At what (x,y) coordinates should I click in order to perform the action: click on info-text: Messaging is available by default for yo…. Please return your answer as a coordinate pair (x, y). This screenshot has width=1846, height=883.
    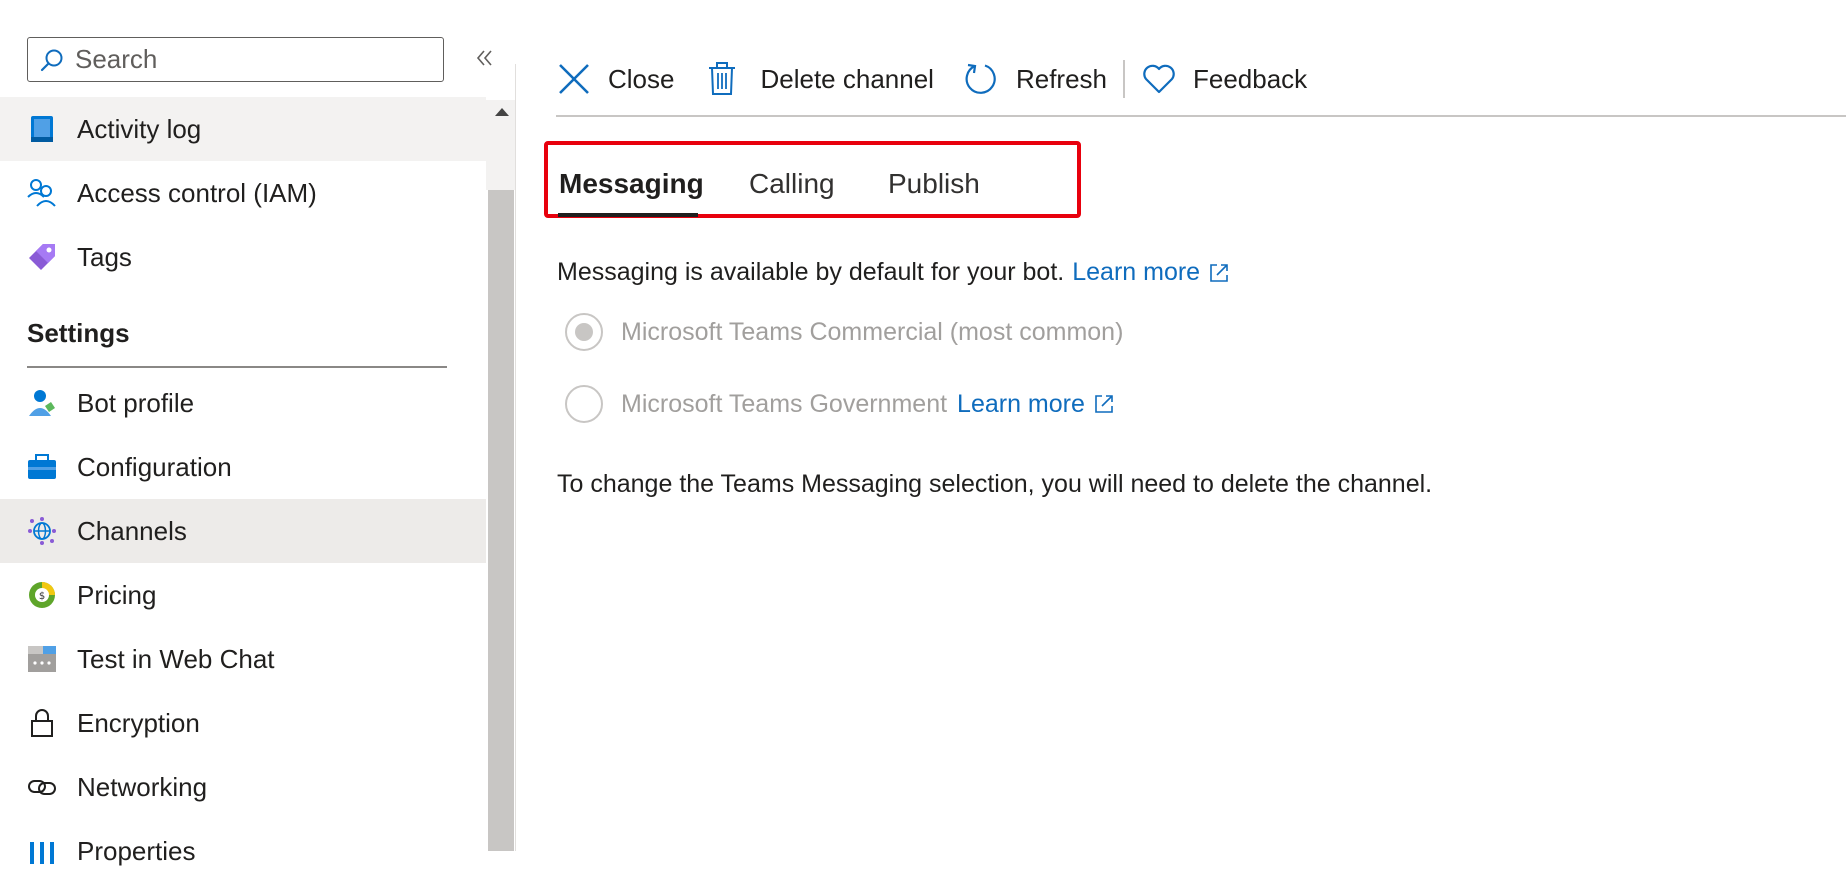
    Looking at the image, I should click on (811, 272).